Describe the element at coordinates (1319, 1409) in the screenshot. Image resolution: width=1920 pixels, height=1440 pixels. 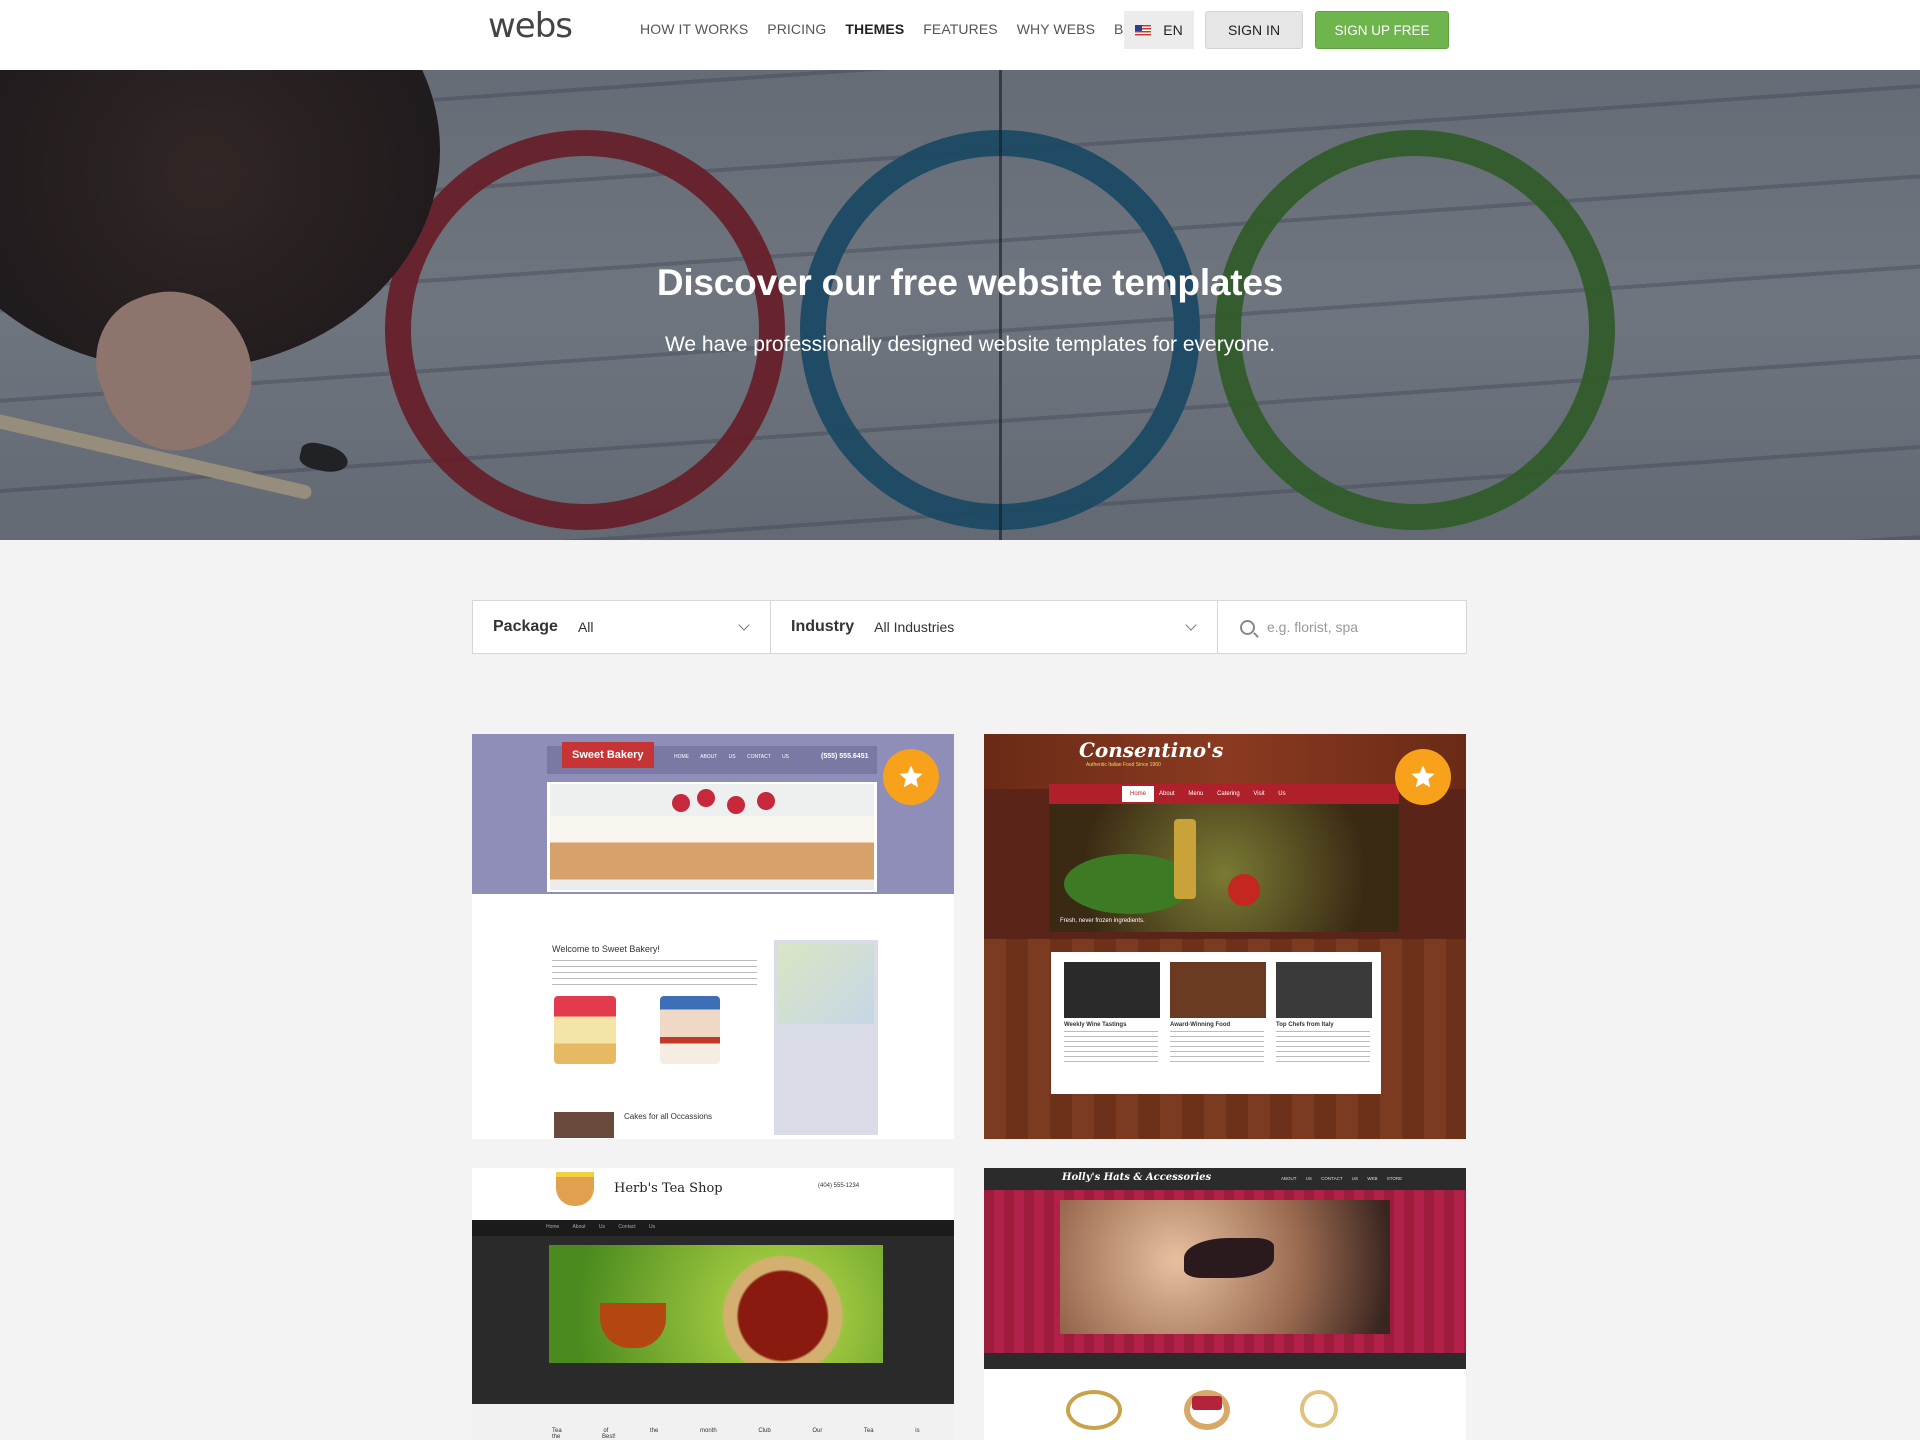
I see `earring-thumbnail` at that location.